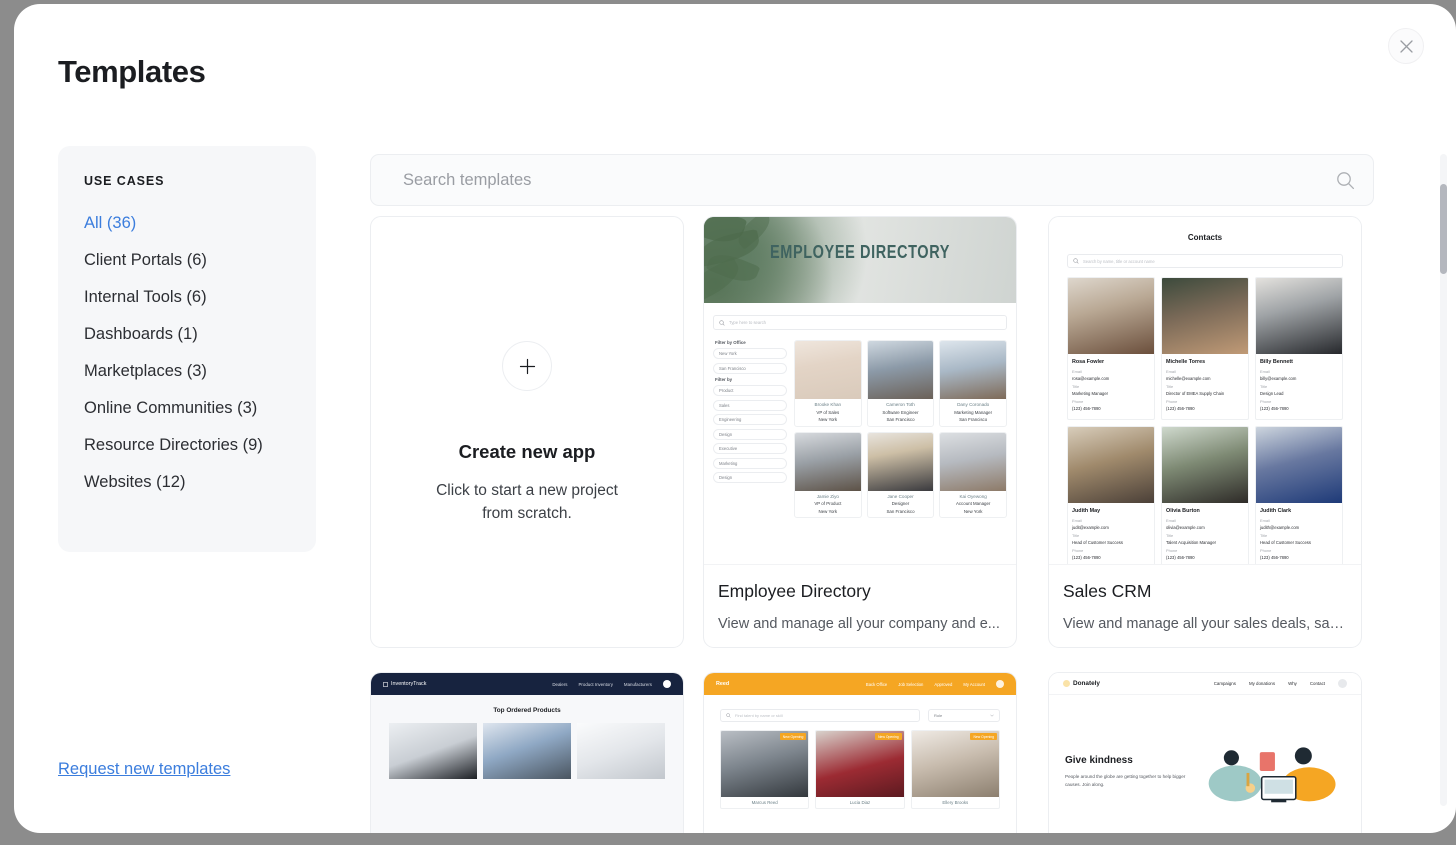 This screenshot has width=1456, height=845. Describe the element at coordinates (750, 405) in the screenshot. I see `ed-dept-chip: Sales` at that location.